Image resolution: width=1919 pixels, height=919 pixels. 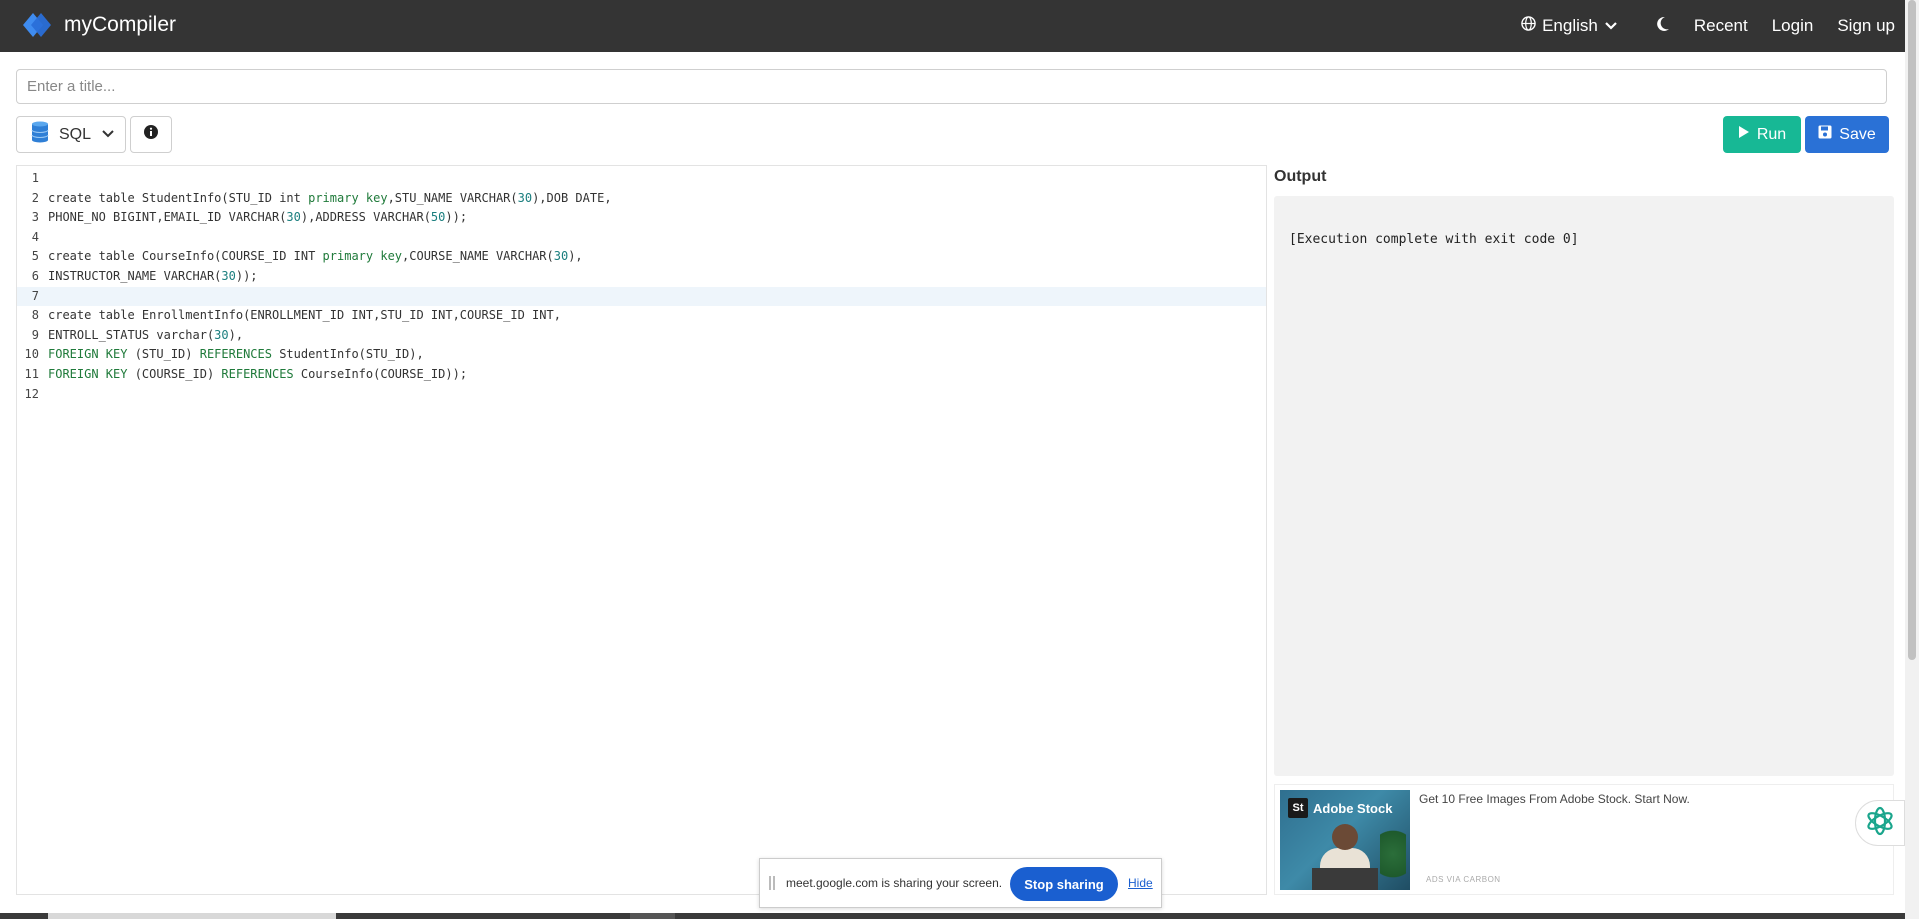 I want to click on code-line: 6 INSTRUCTOR_NAME VARCHAR(30));, so click(x=641, y=277).